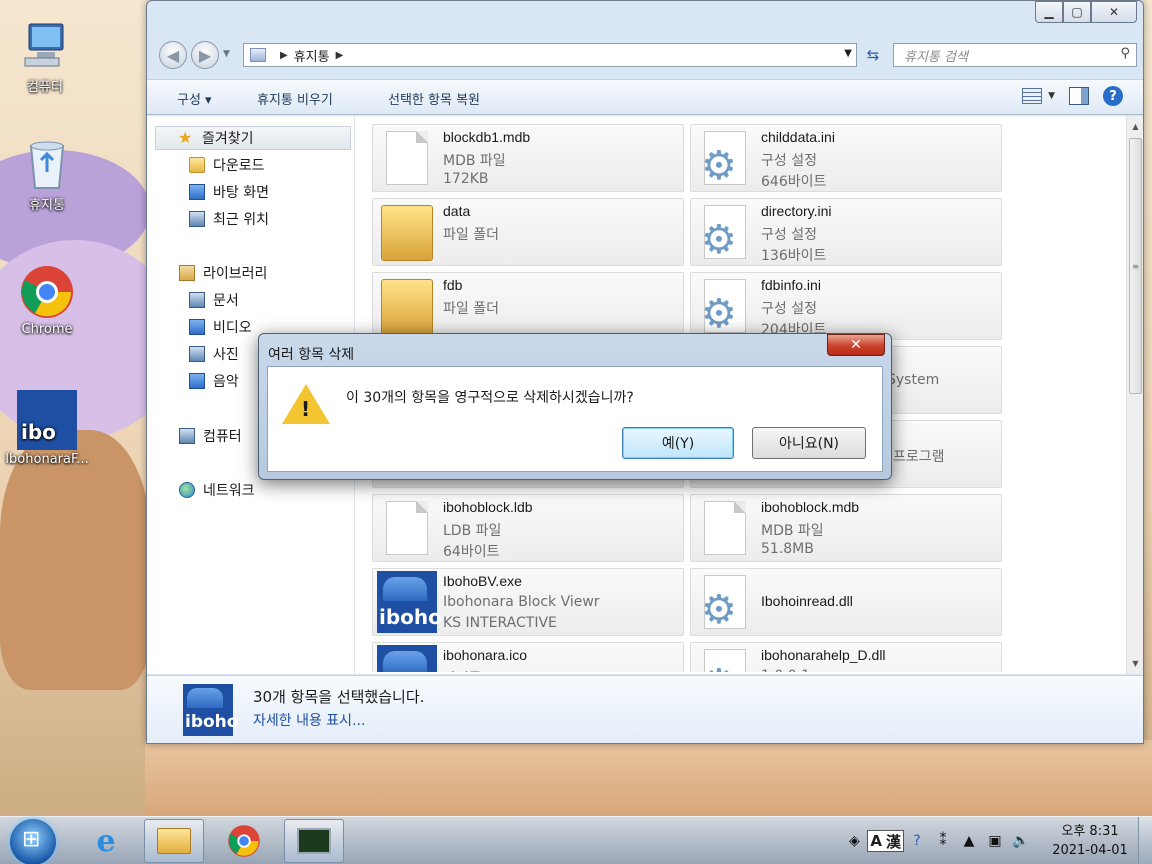 The height and width of the screenshot is (864, 1152). What do you see at coordinates (969, 841) in the screenshot?
I see `show-hidden-icons-icon: ▲` at bounding box center [969, 841].